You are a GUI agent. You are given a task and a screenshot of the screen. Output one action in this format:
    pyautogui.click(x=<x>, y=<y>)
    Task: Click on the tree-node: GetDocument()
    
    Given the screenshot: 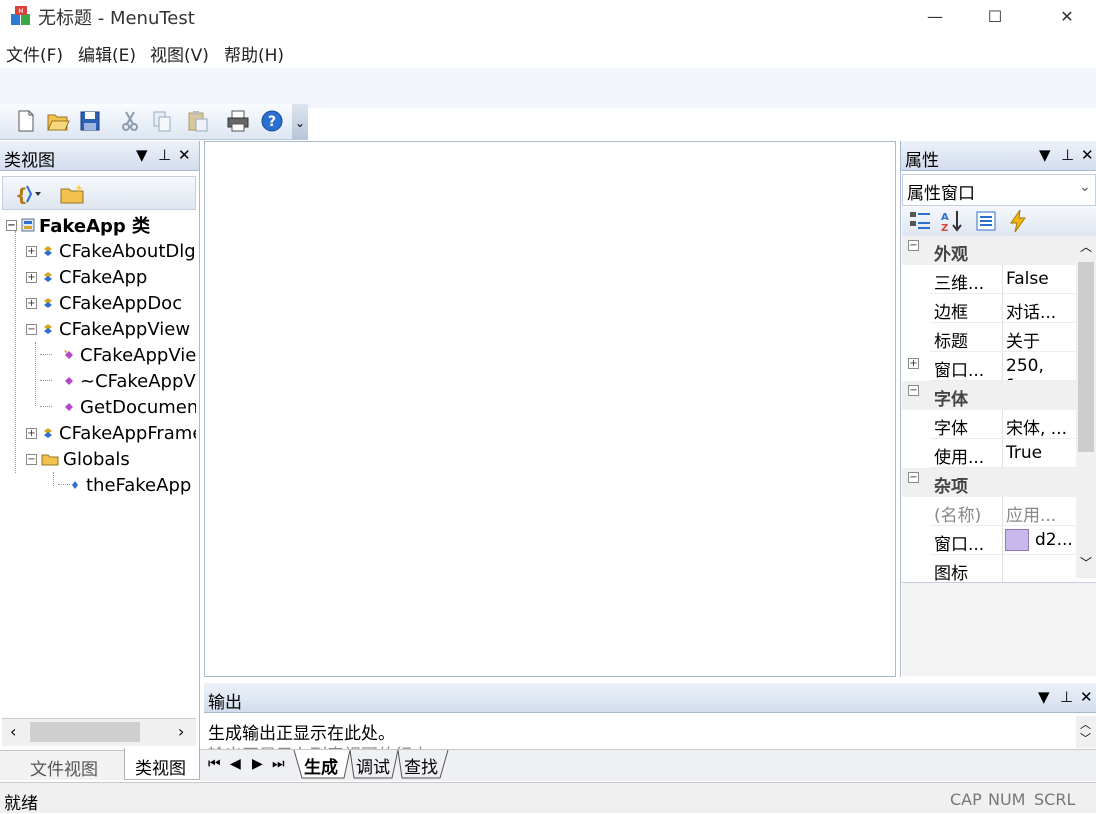 What is the action you would take?
    pyautogui.click(x=129, y=407)
    